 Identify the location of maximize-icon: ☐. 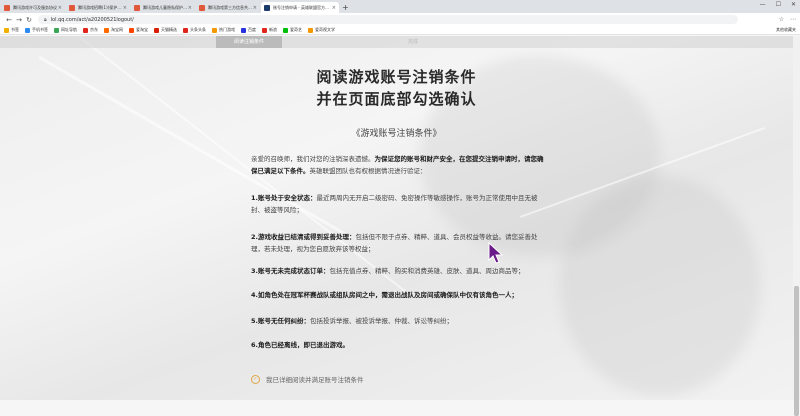
(778, 4).